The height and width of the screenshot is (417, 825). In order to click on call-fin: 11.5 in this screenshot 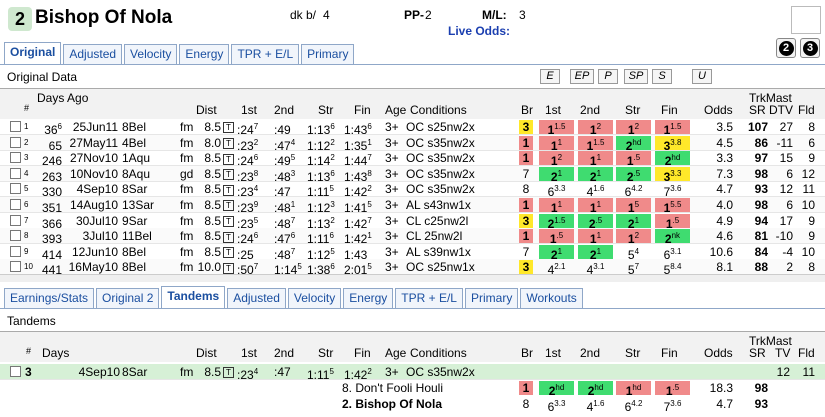, I will do `click(672, 128)`.